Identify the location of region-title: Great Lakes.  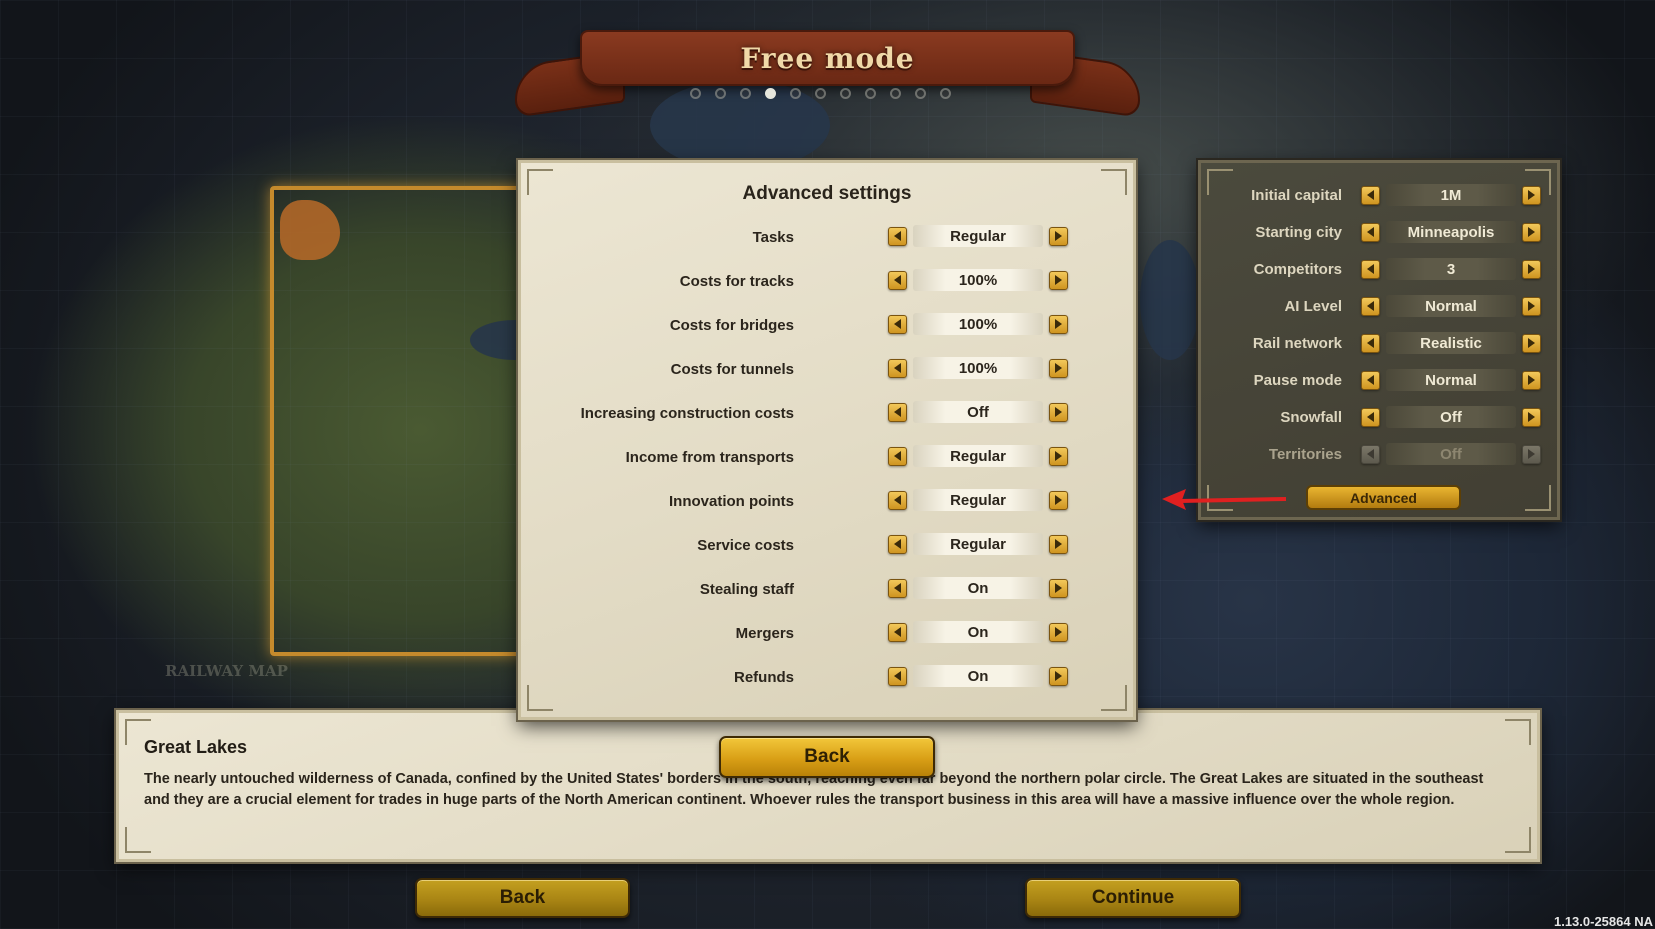
(196, 747).